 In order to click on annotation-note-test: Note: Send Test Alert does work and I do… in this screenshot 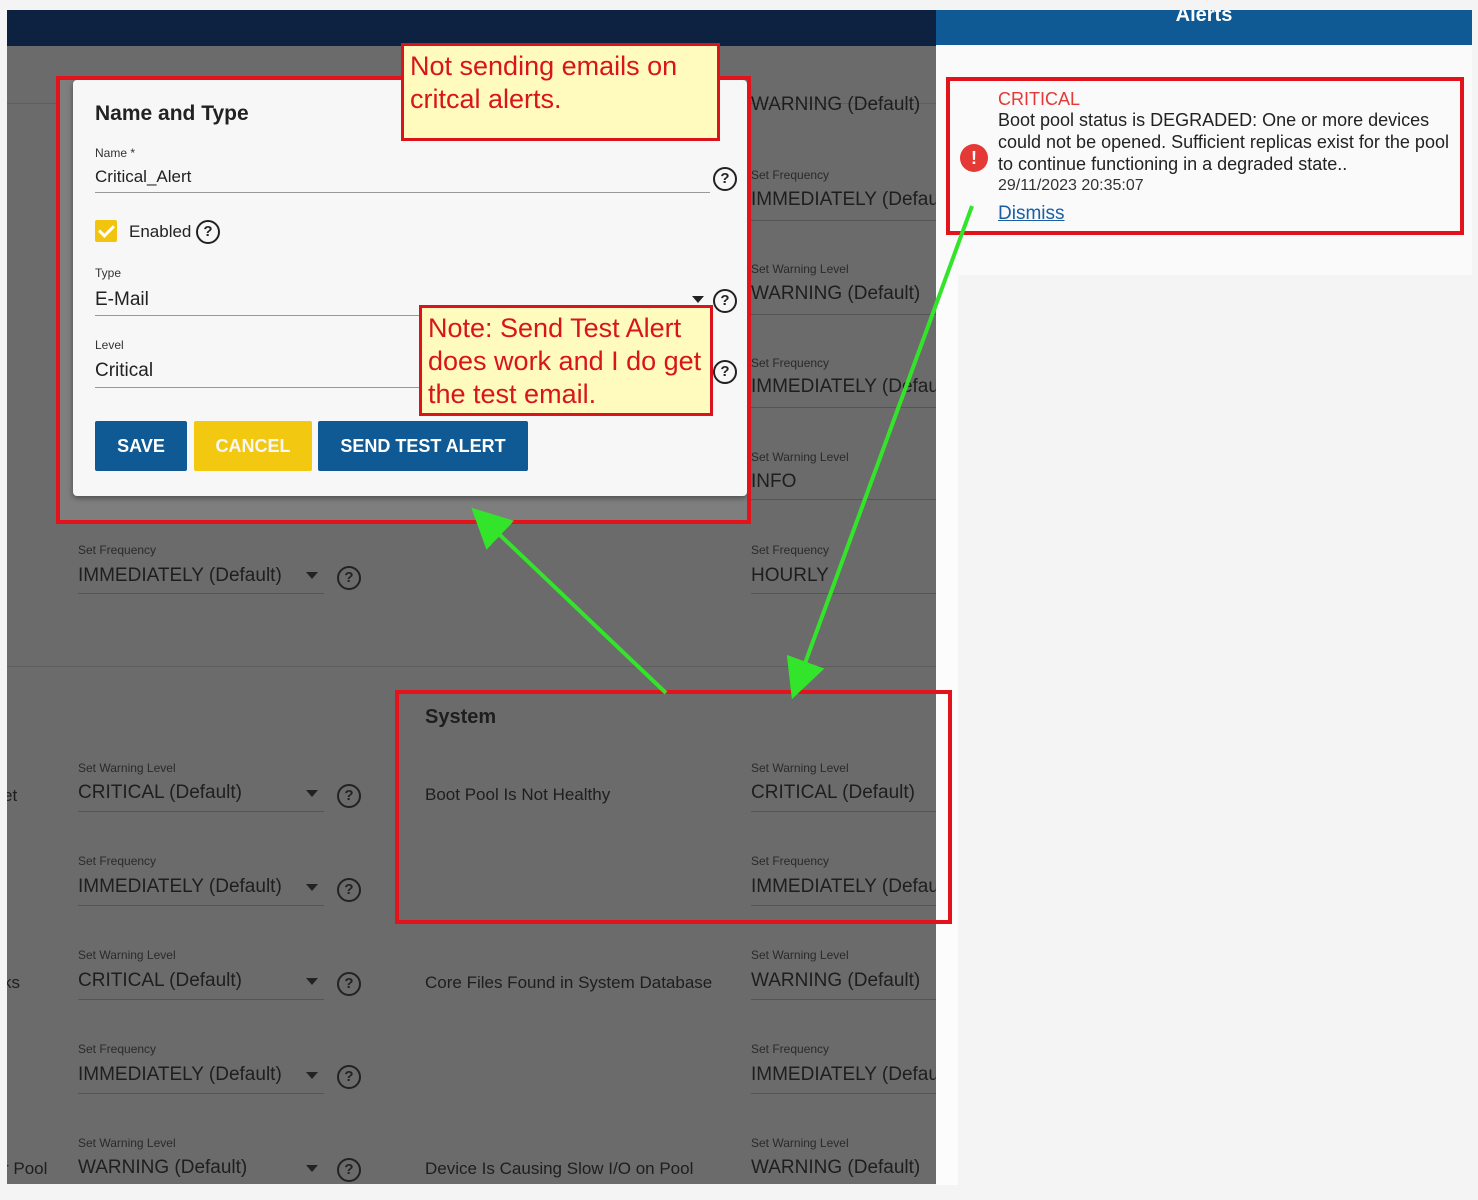, I will do `click(566, 360)`.